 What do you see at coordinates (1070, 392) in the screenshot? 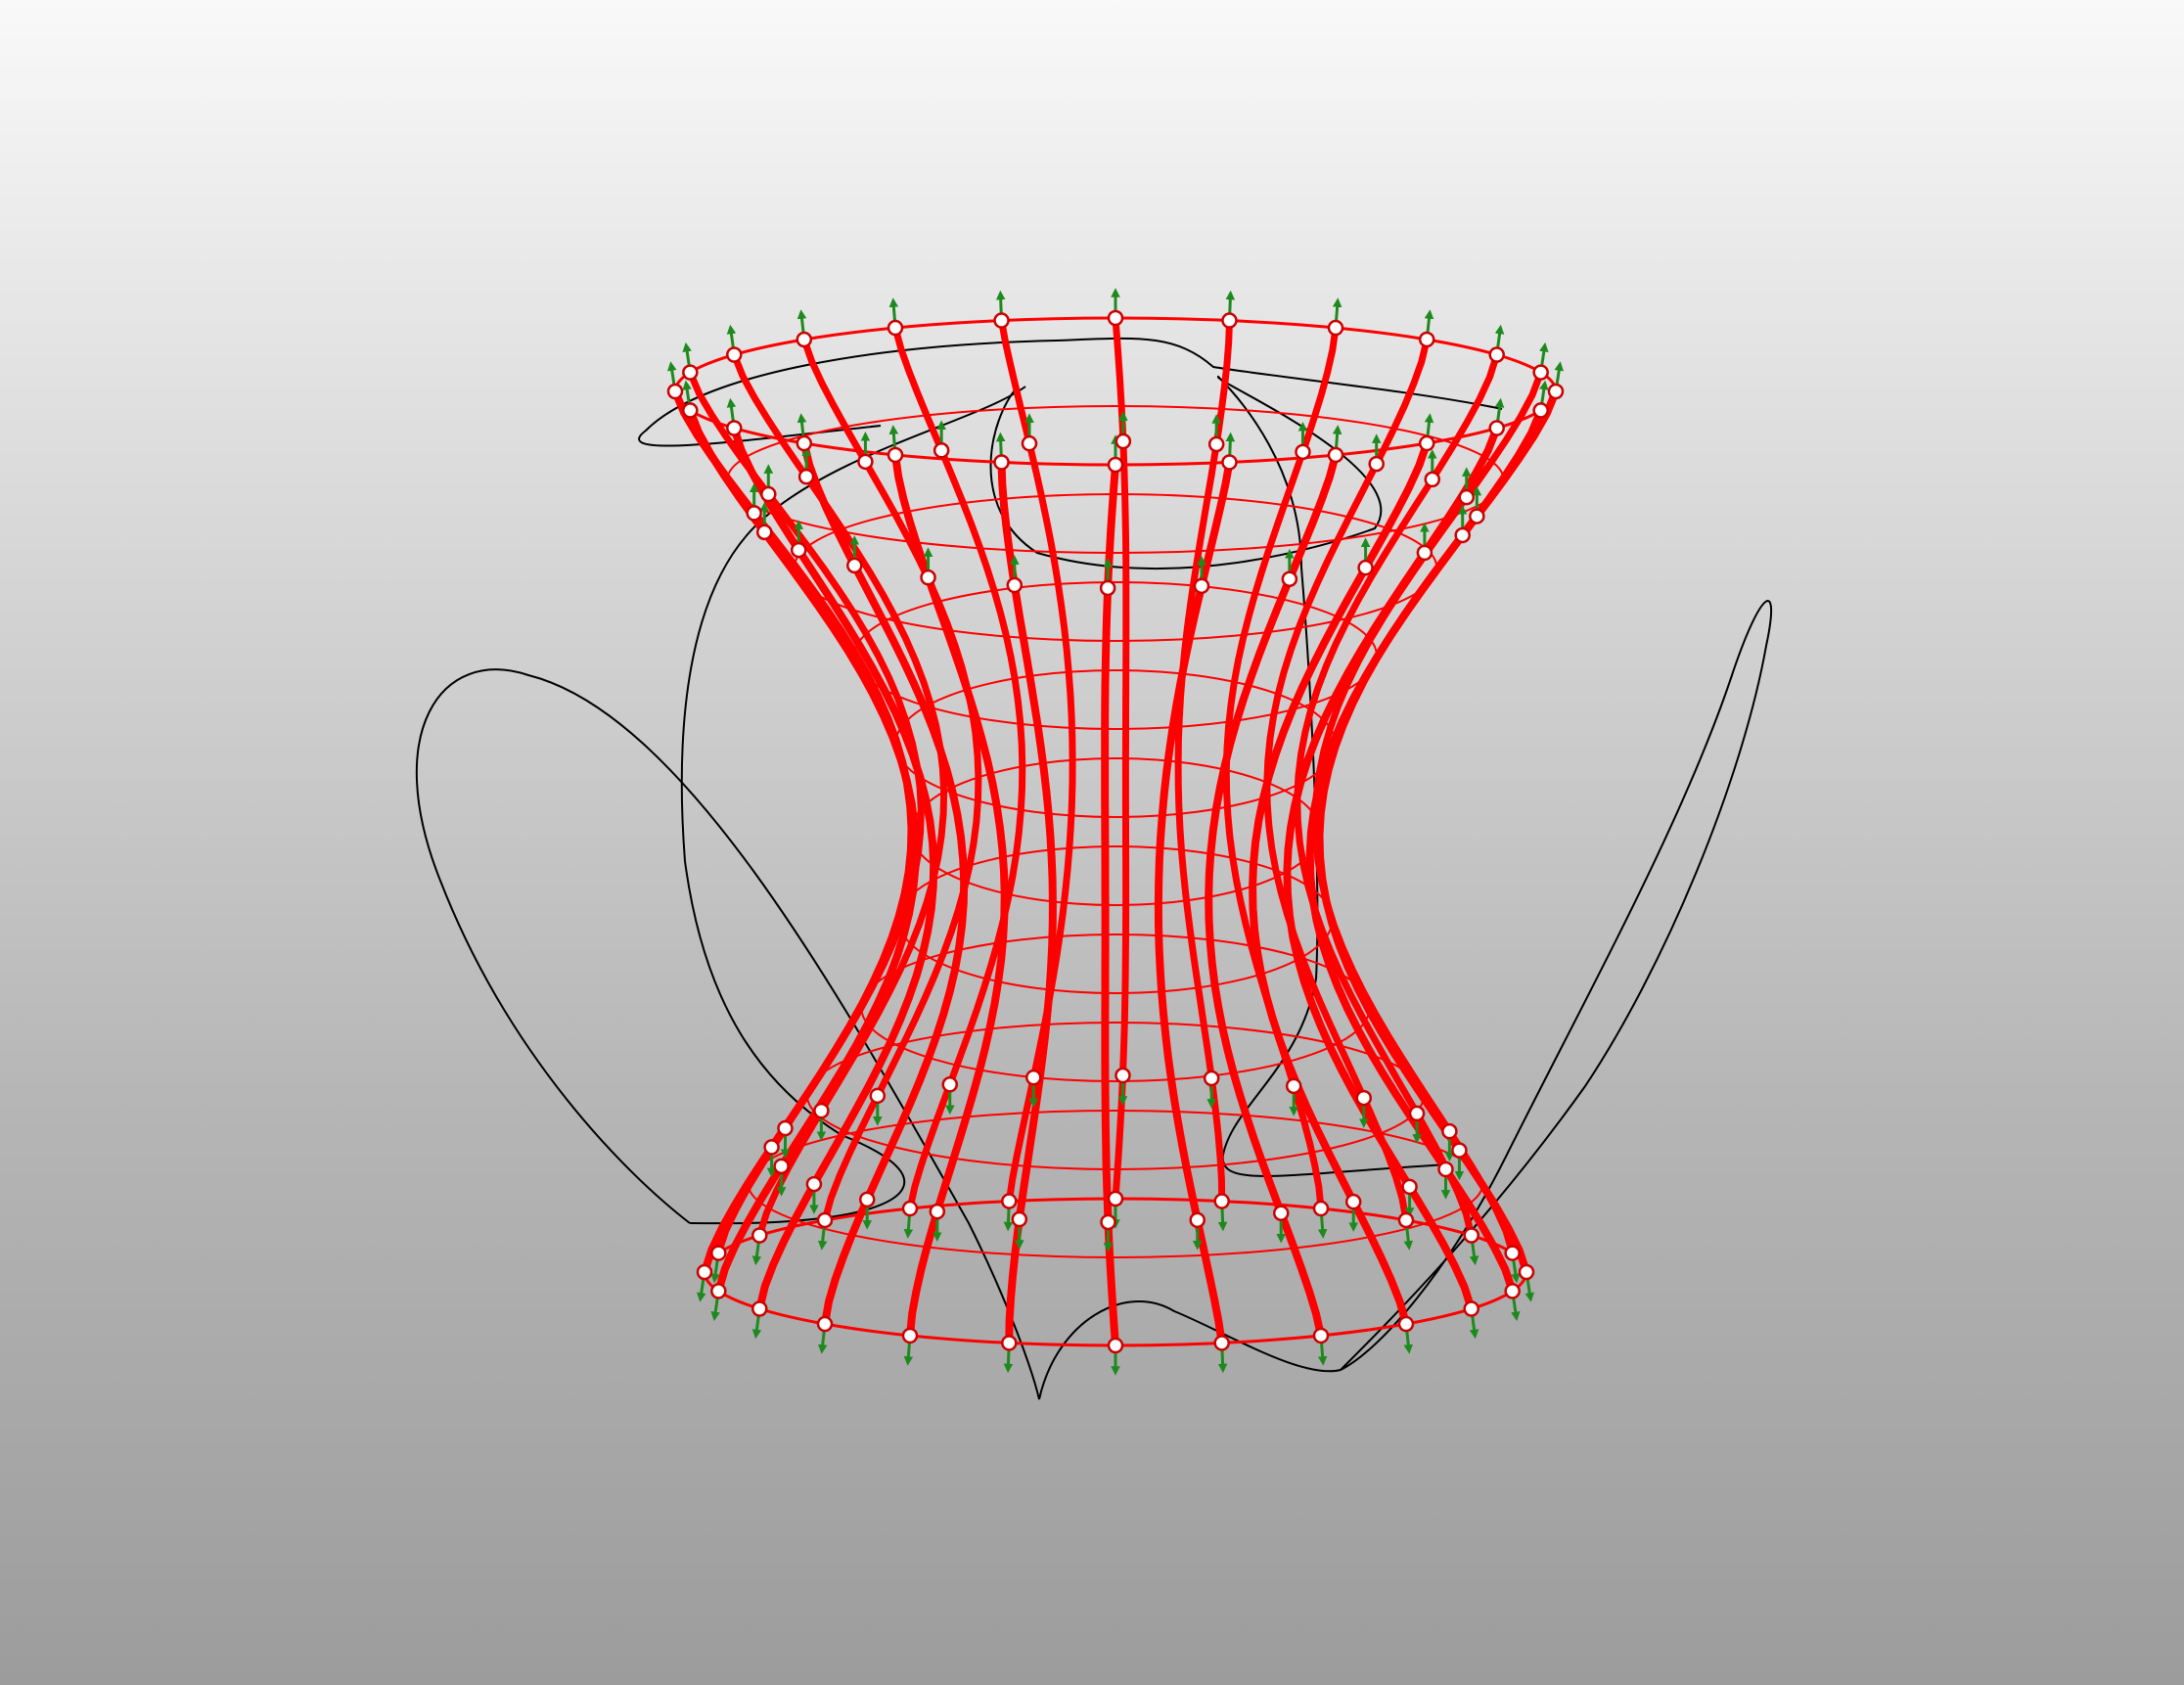
I see `guide-curve-top` at bounding box center [1070, 392].